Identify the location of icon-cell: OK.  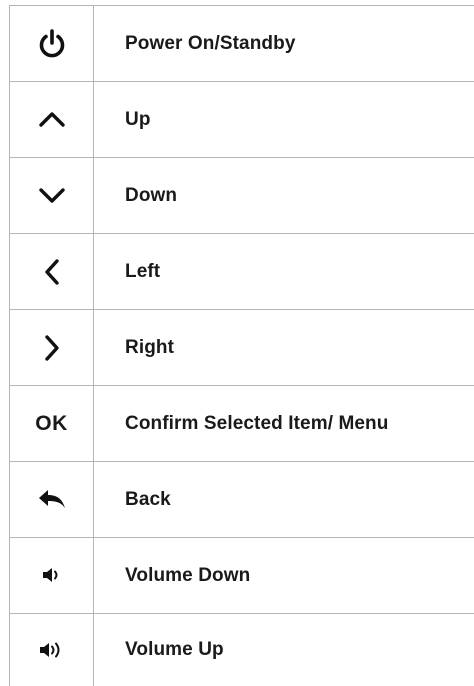
(52, 424).